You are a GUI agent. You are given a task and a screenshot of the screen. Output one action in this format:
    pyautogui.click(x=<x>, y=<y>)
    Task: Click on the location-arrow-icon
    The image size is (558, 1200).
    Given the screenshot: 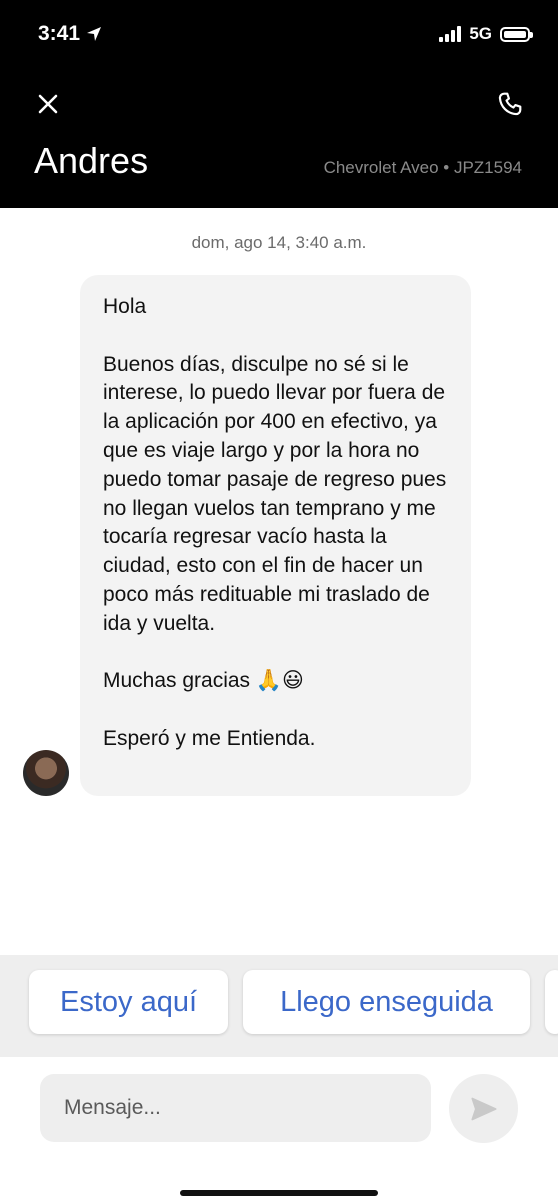 What is the action you would take?
    pyautogui.click(x=94, y=34)
    